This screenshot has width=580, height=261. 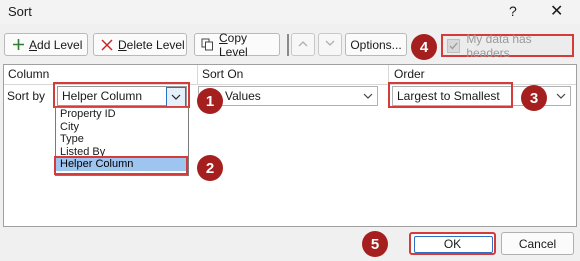 I want to click on callout-badge-1: 1, so click(x=210, y=101).